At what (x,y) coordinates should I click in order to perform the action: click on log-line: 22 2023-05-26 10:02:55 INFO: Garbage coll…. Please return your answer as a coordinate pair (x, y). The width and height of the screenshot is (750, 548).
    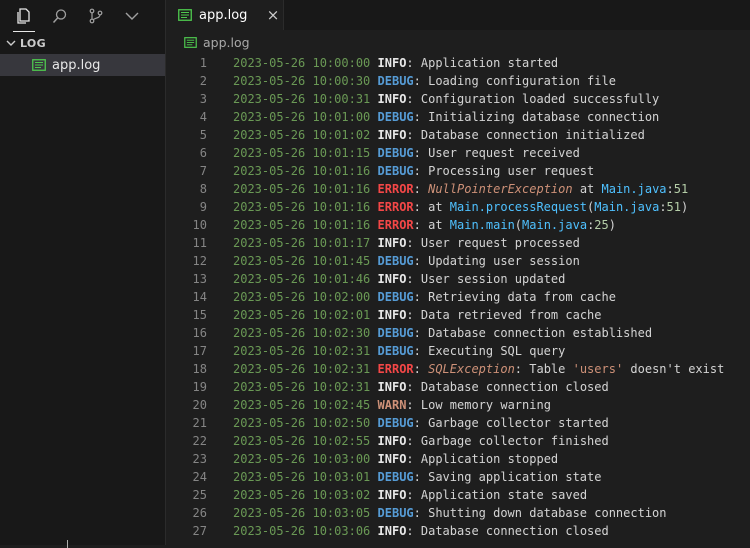
    Looking at the image, I should click on (458, 441).